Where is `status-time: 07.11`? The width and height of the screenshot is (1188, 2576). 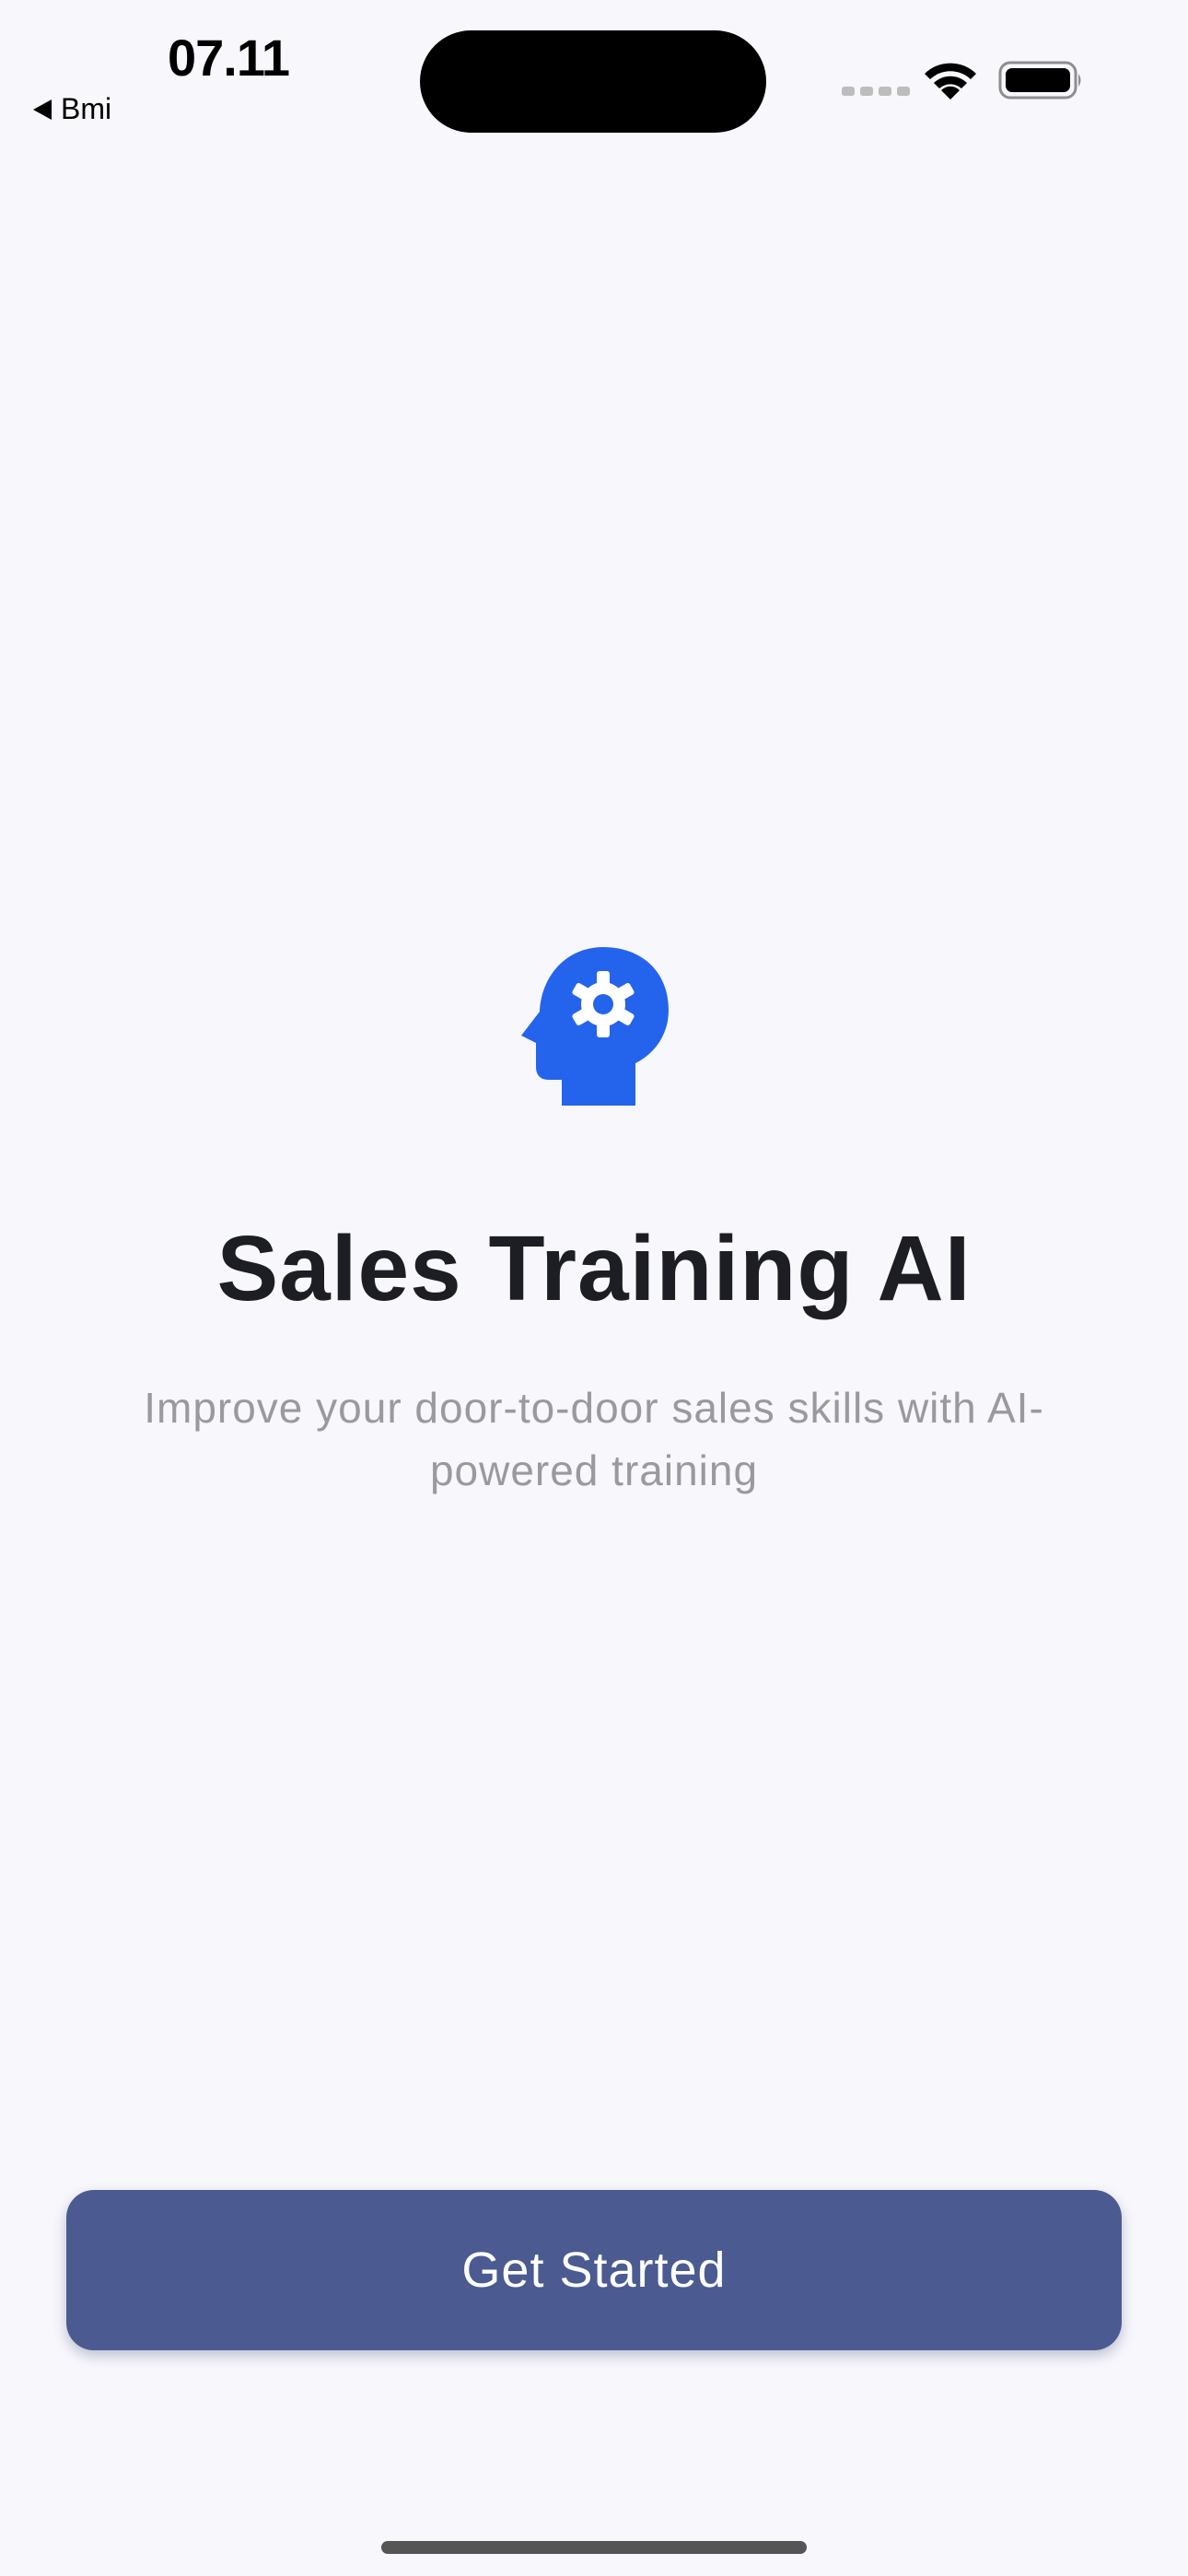
status-time: 07.11 is located at coordinates (229, 58).